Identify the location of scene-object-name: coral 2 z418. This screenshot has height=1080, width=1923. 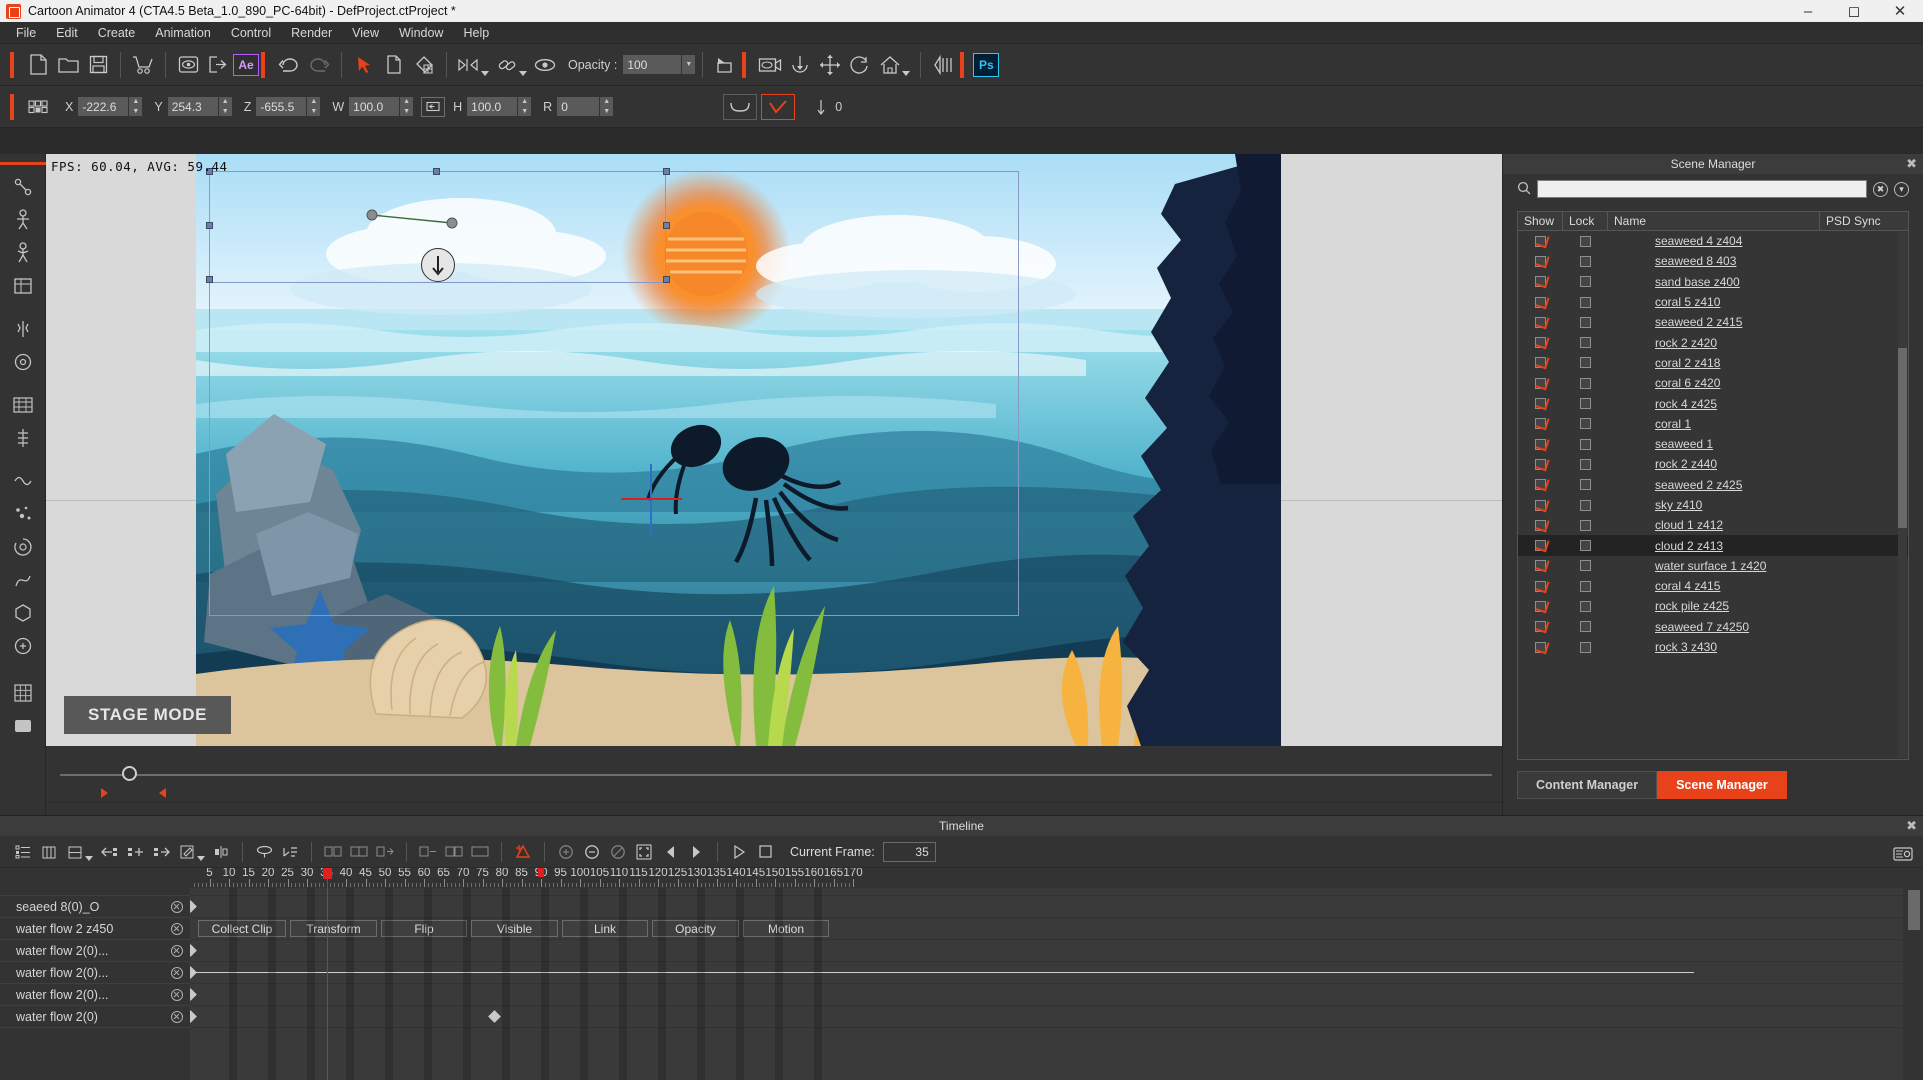
(1758, 363).